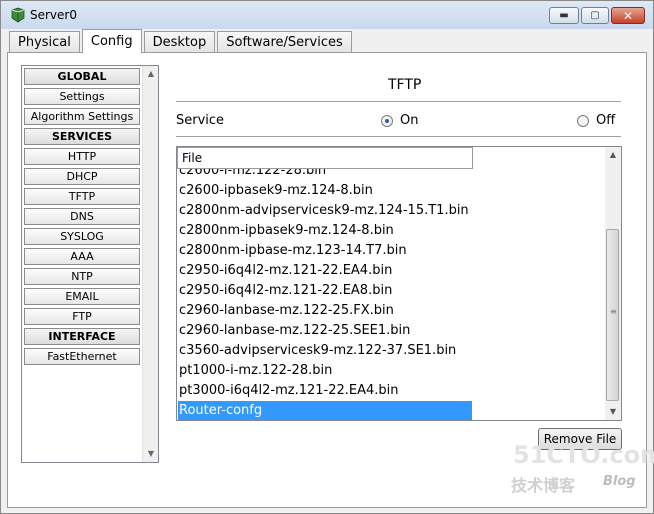 This screenshot has width=654, height=514. I want to click on file-row: pt1000-i-mz.122-28.bin, so click(392, 371).